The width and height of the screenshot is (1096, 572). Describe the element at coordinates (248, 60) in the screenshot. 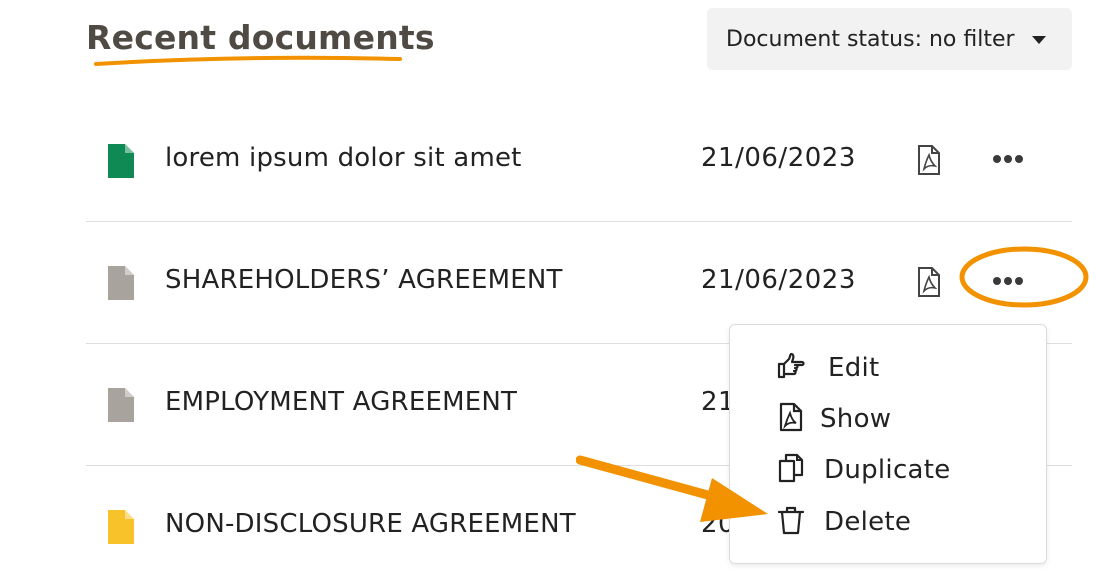

I see `title-underline` at that location.